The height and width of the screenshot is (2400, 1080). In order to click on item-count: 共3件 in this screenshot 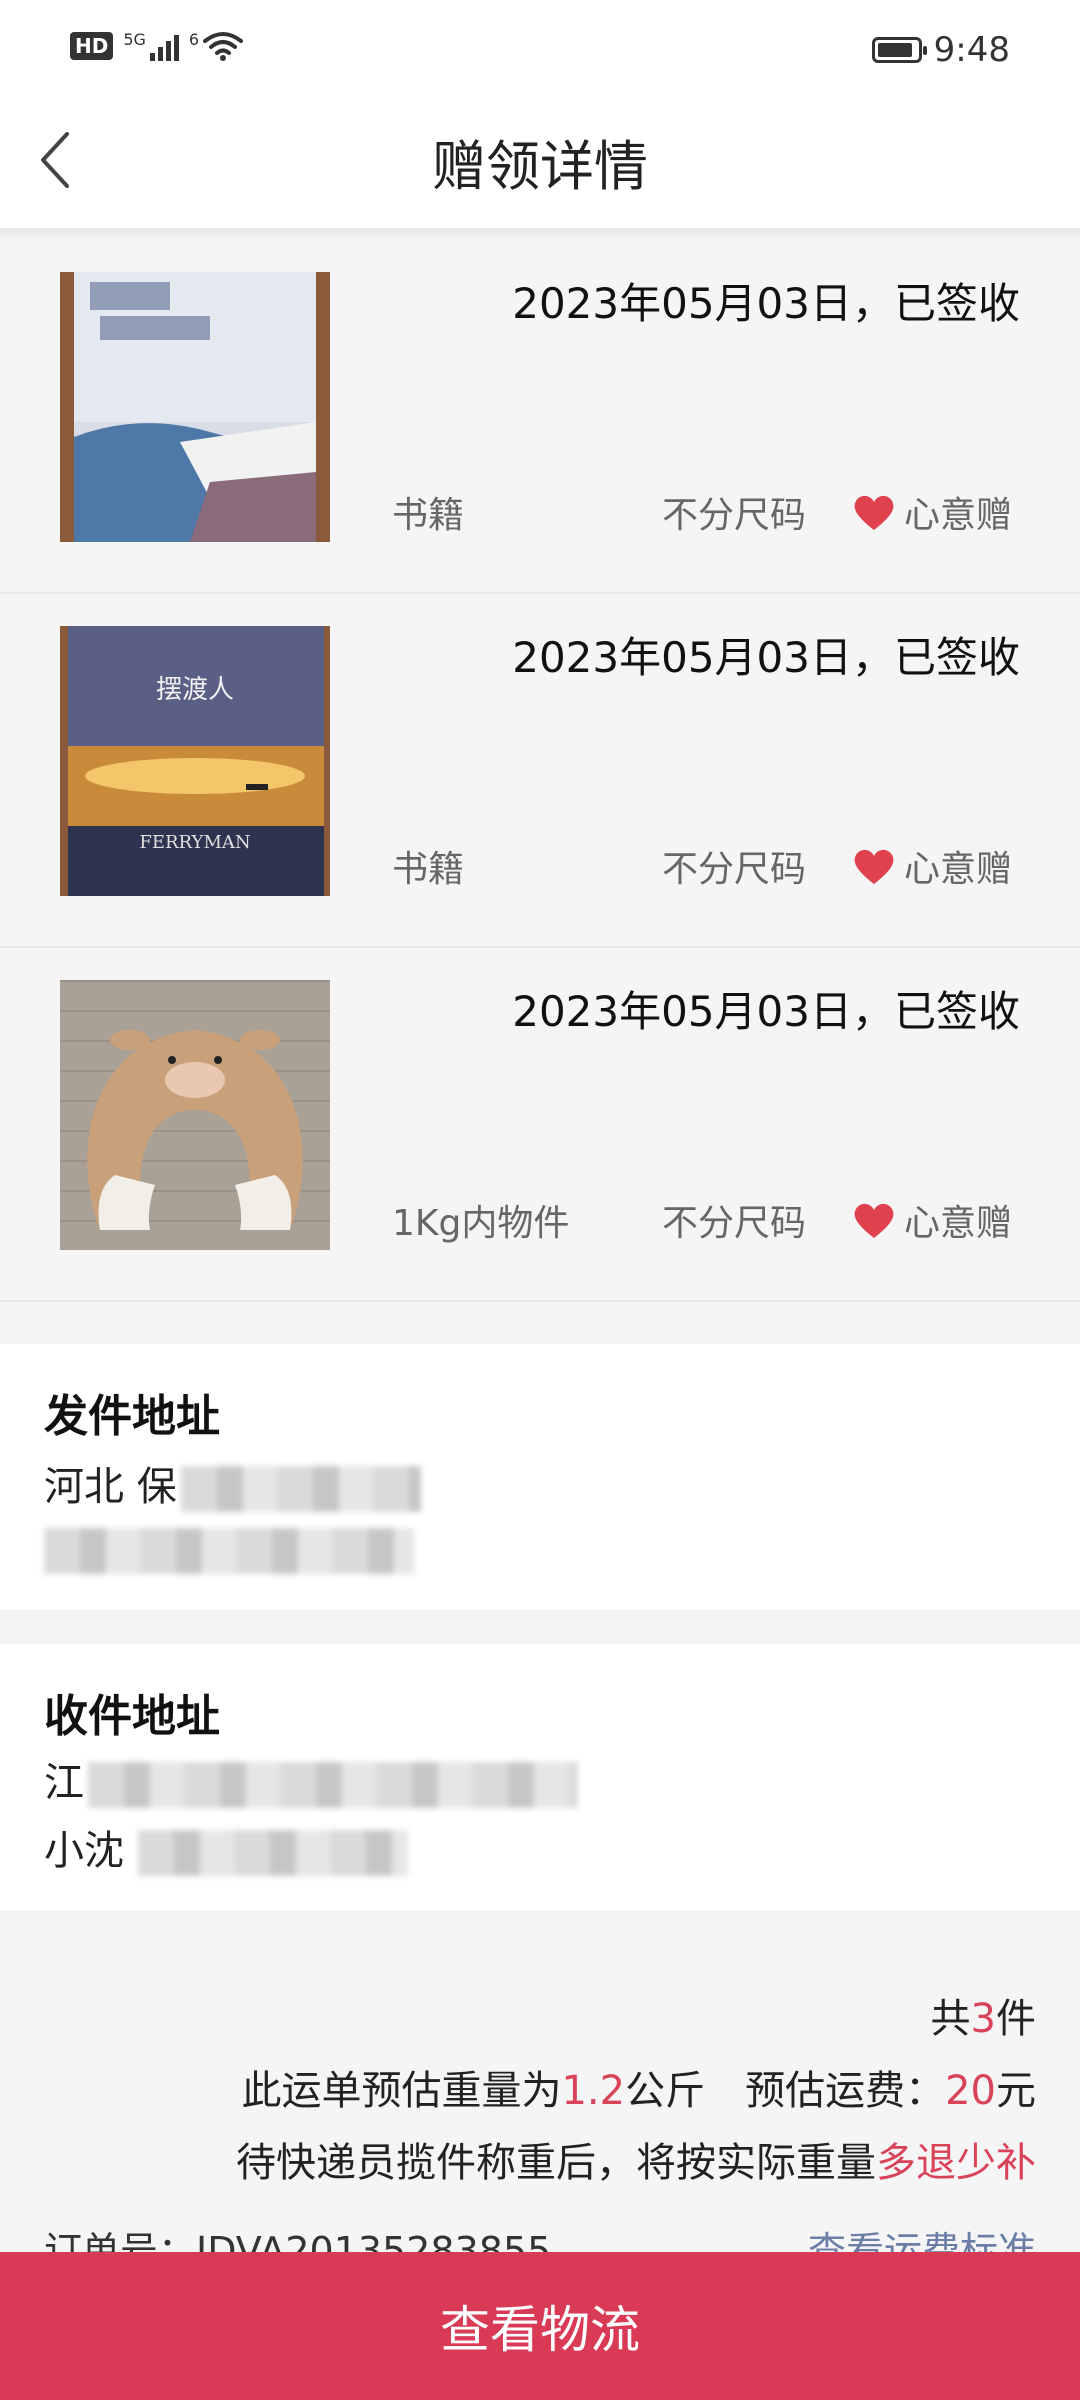, I will do `click(983, 2015)`.